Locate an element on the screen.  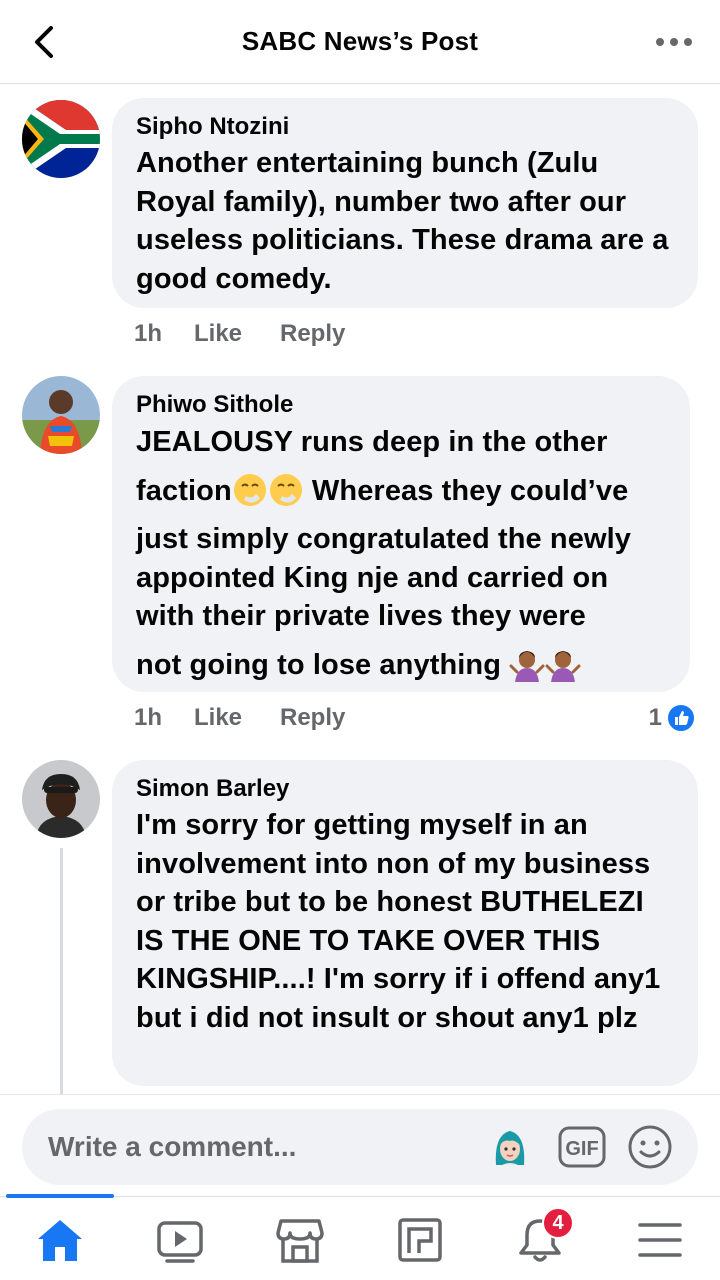
notification-count-badge: 4 is located at coordinates (558, 1223).